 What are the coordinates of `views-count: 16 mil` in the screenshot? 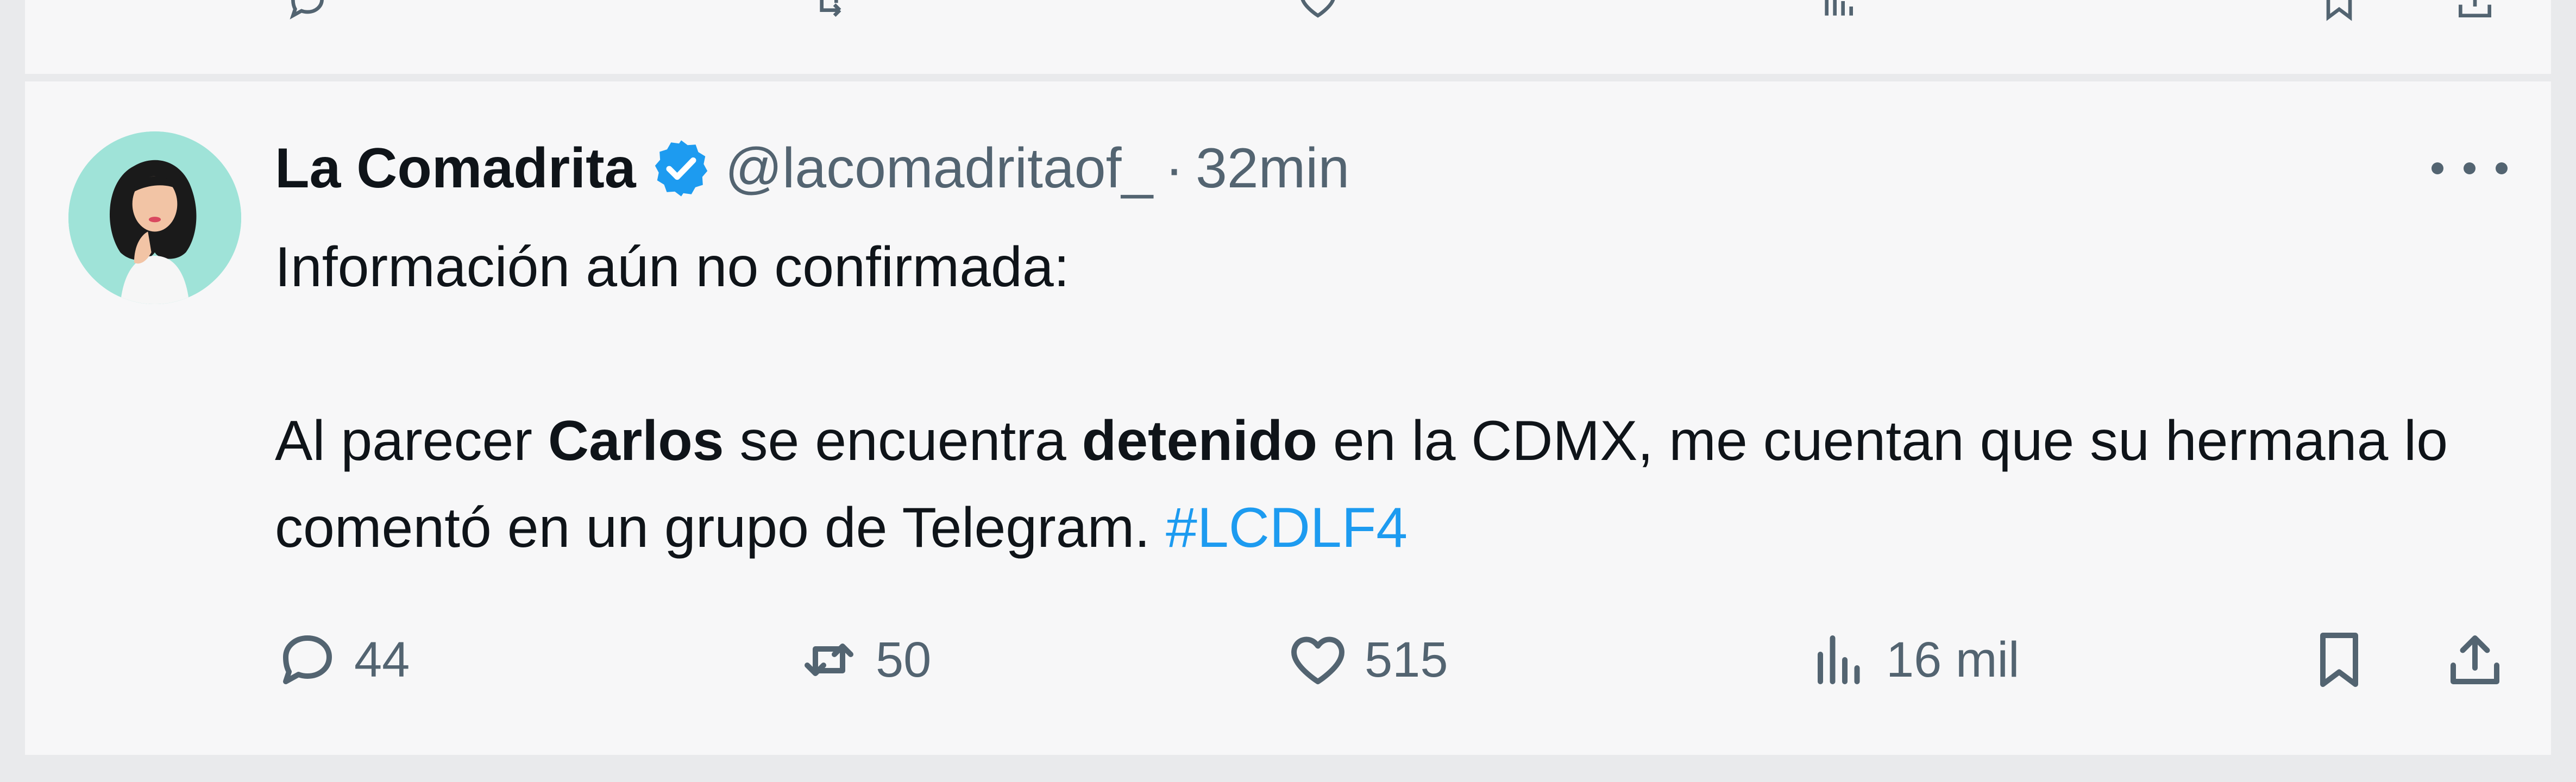 It's located at (1953, 660).